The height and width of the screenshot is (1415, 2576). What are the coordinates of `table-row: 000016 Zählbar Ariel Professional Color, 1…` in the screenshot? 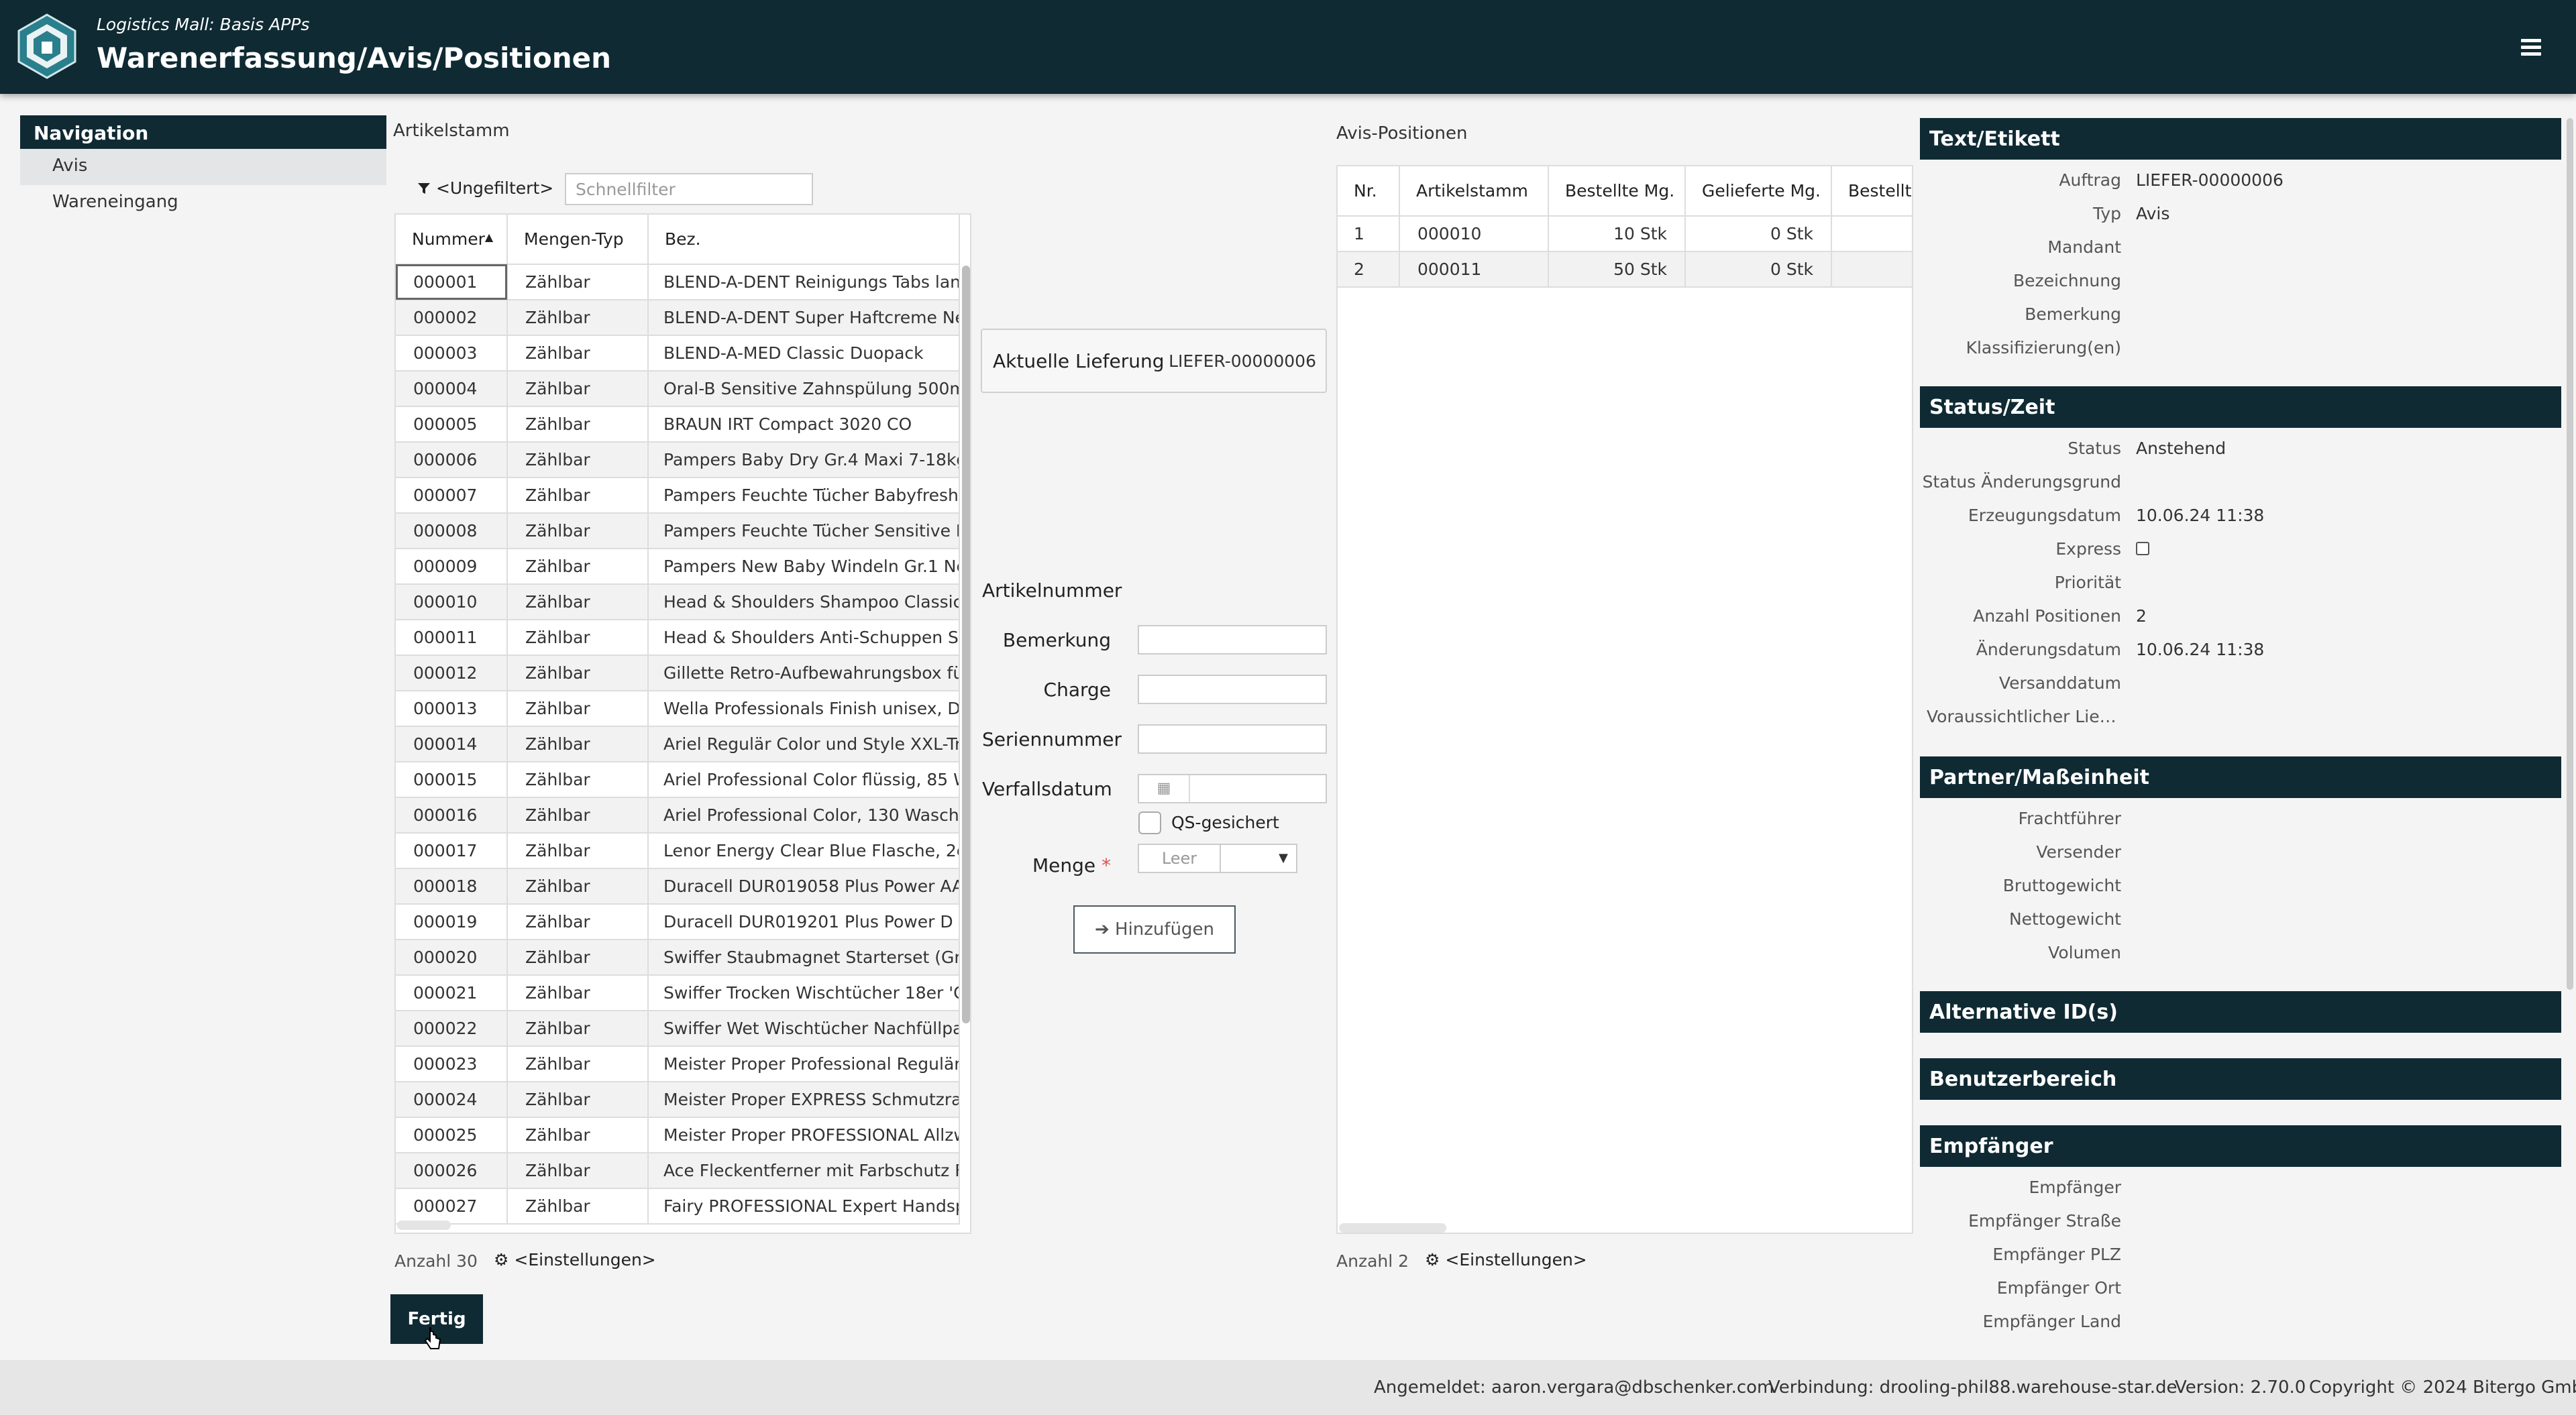 It's located at (678, 815).